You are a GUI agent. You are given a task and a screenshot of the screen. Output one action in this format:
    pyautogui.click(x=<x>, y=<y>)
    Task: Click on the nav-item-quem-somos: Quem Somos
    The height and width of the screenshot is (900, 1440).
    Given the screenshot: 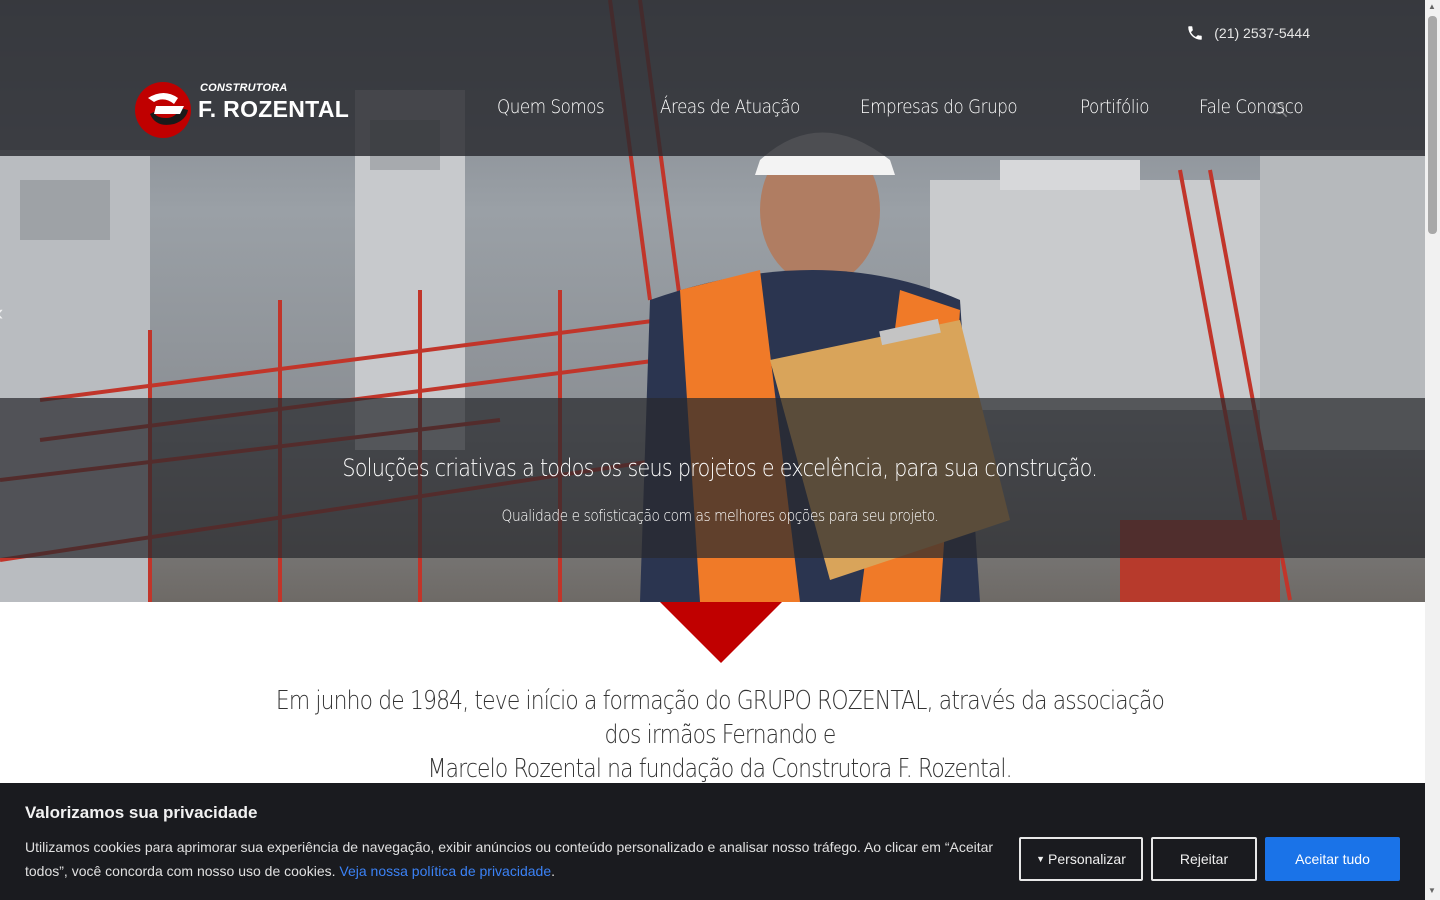 What is the action you would take?
    pyautogui.click(x=558, y=107)
    